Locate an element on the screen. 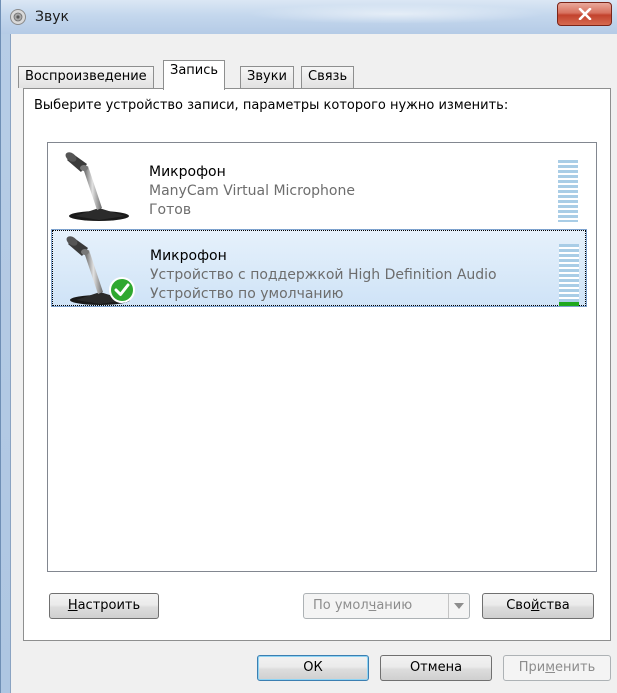  microphone-icon is located at coordinates (97, 186).